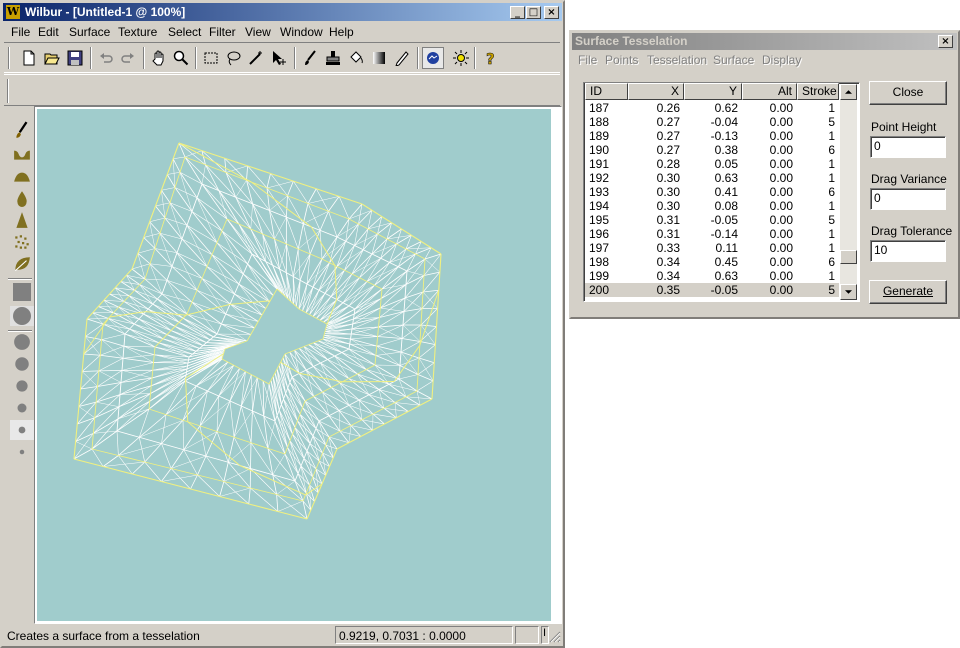  Describe the element at coordinates (818, 91) in the screenshot. I see `column-header-stroke: Stroke` at that location.